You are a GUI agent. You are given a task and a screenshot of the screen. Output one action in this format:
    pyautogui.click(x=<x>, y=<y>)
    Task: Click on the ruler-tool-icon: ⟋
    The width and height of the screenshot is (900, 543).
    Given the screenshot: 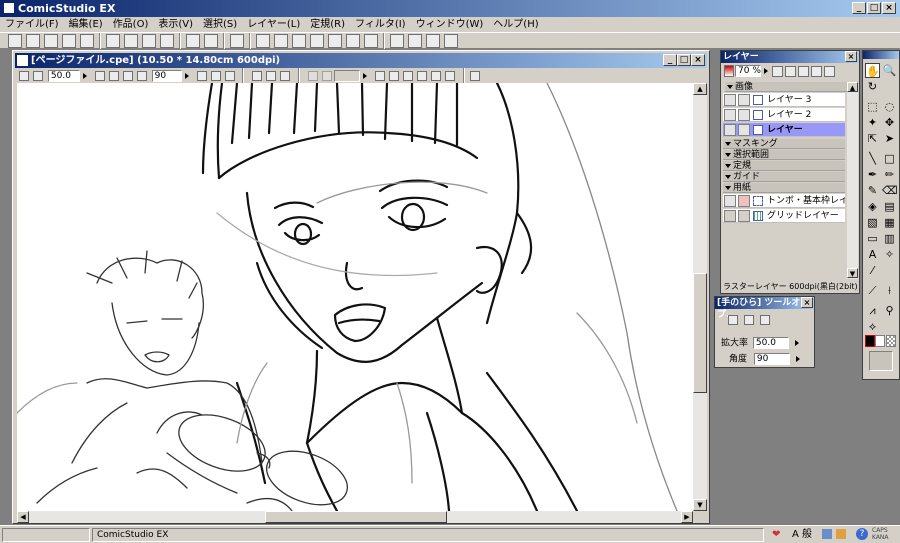 What is the action you would take?
    pyautogui.click(x=872, y=290)
    